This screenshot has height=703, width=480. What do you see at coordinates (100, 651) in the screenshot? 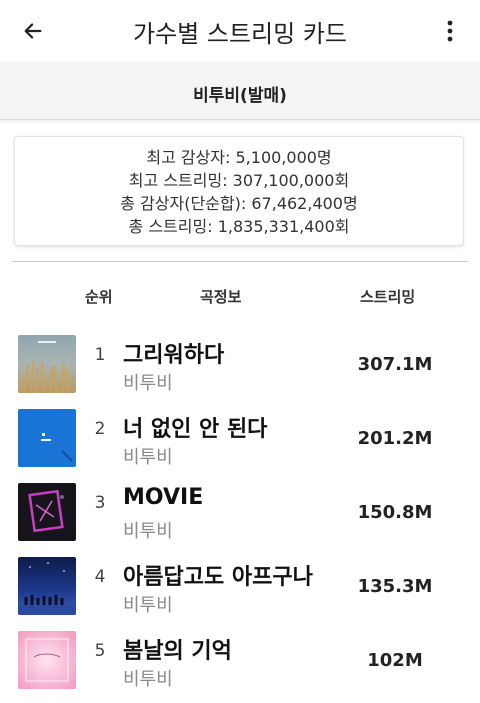
I see `track-rank: 5` at bounding box center [100, 651].